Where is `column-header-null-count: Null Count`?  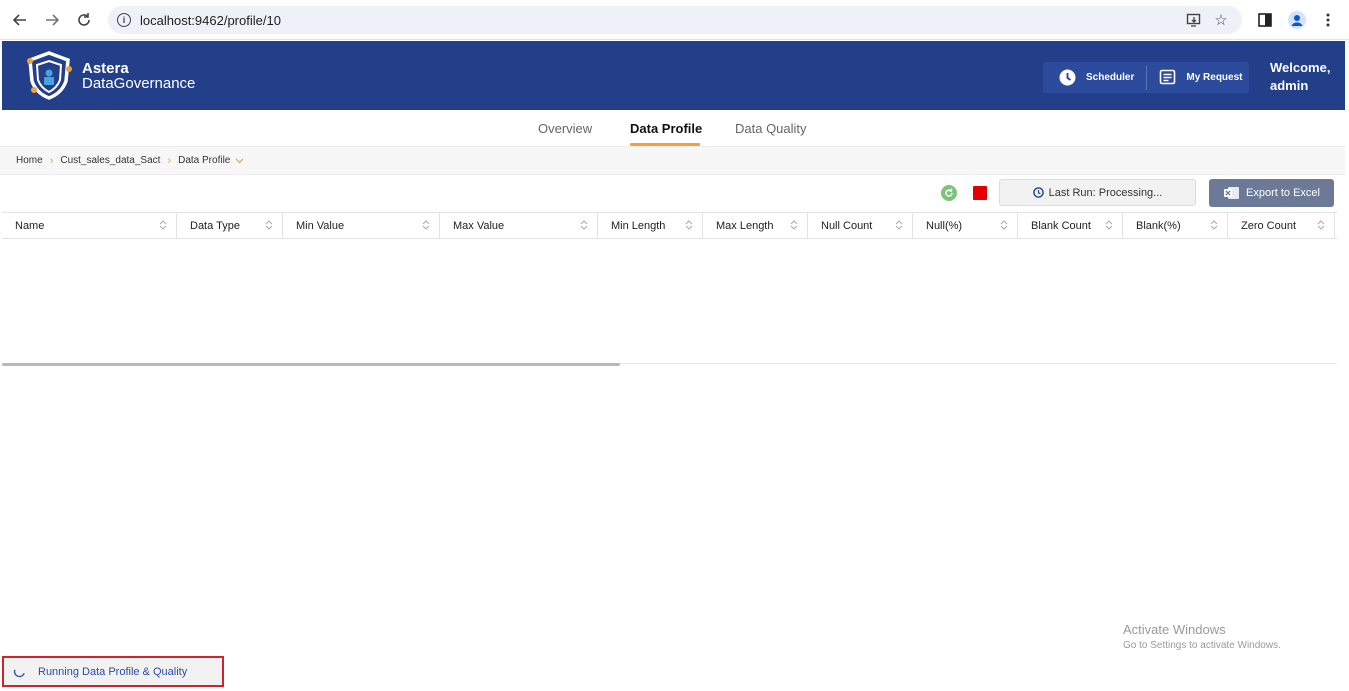
column-header-null-count: Null Count is located at coordinates (860, 225).